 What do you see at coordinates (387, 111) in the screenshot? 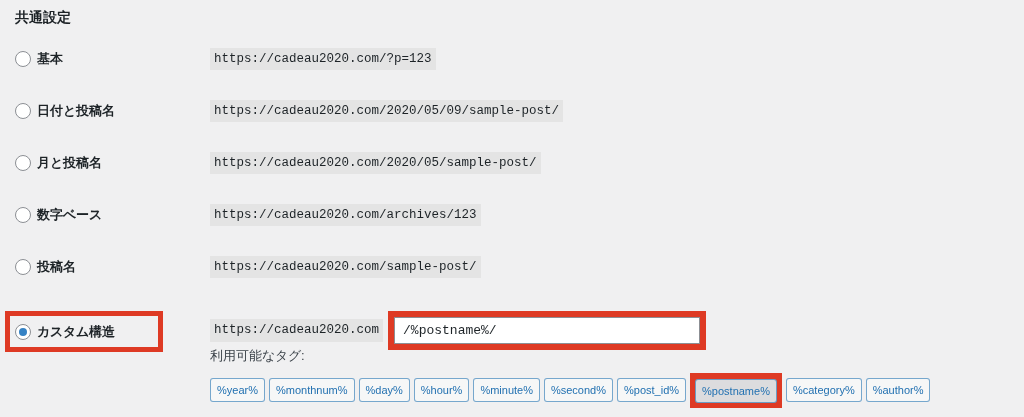
I see `url-example: https://cadeau2020.com/2020/05/09/sample-post/` at bounding box center [387, 111].